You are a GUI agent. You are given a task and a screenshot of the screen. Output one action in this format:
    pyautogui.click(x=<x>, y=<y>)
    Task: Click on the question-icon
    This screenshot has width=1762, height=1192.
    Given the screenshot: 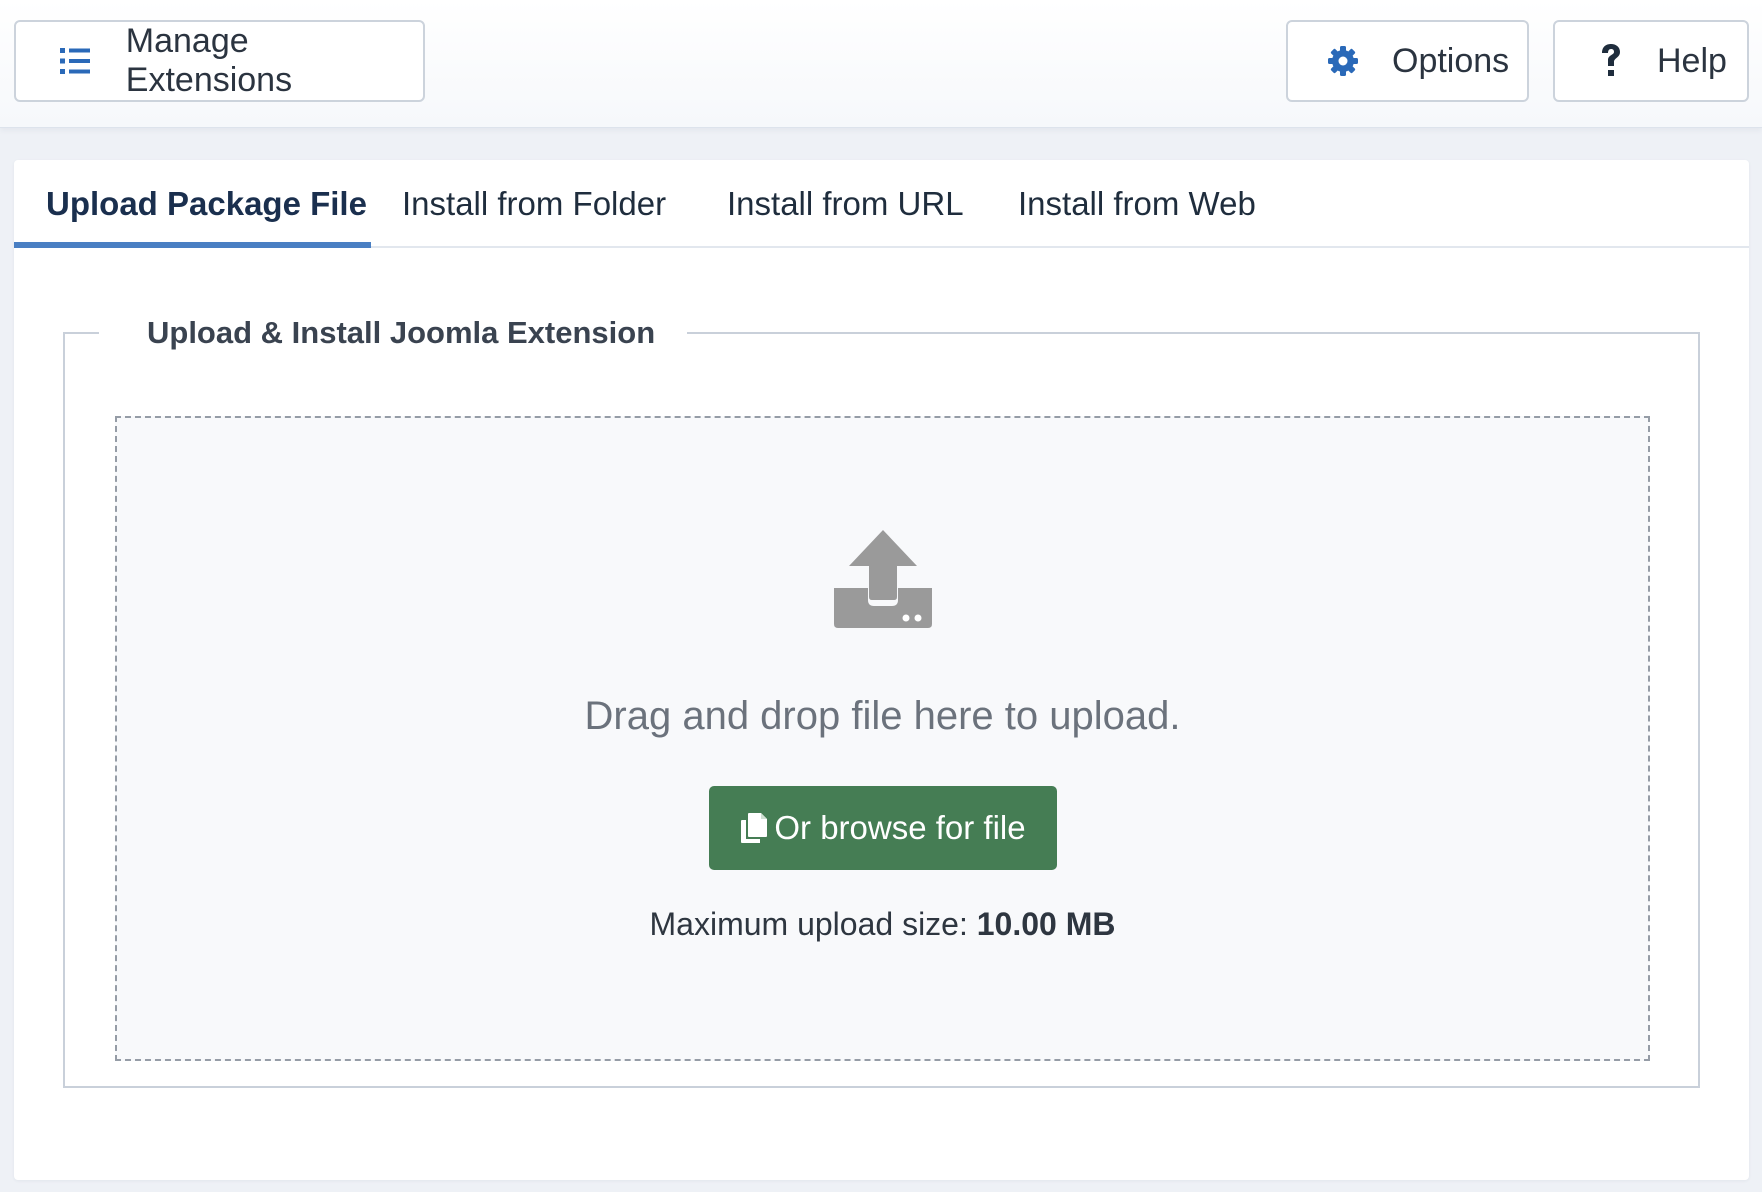 What is the action you would take?
    pyautogui.click(x=1611, y=61)
    